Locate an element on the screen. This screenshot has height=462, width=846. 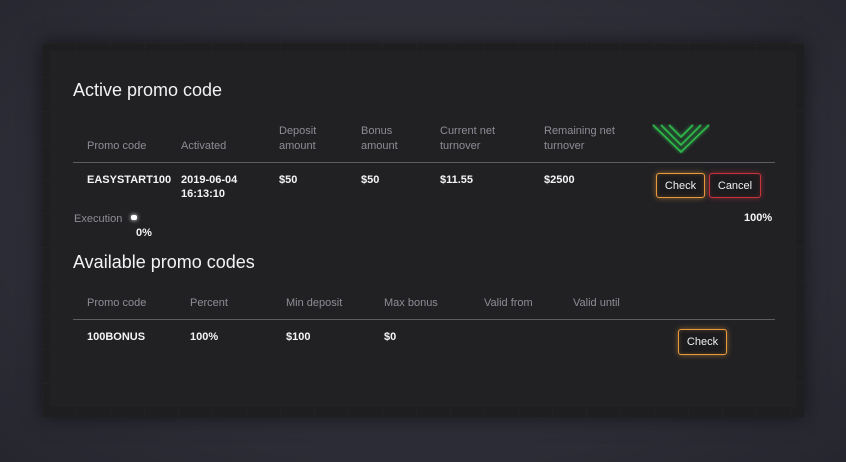
available-row-promo-code: 100BONUS is located at coordinates (116, 337).